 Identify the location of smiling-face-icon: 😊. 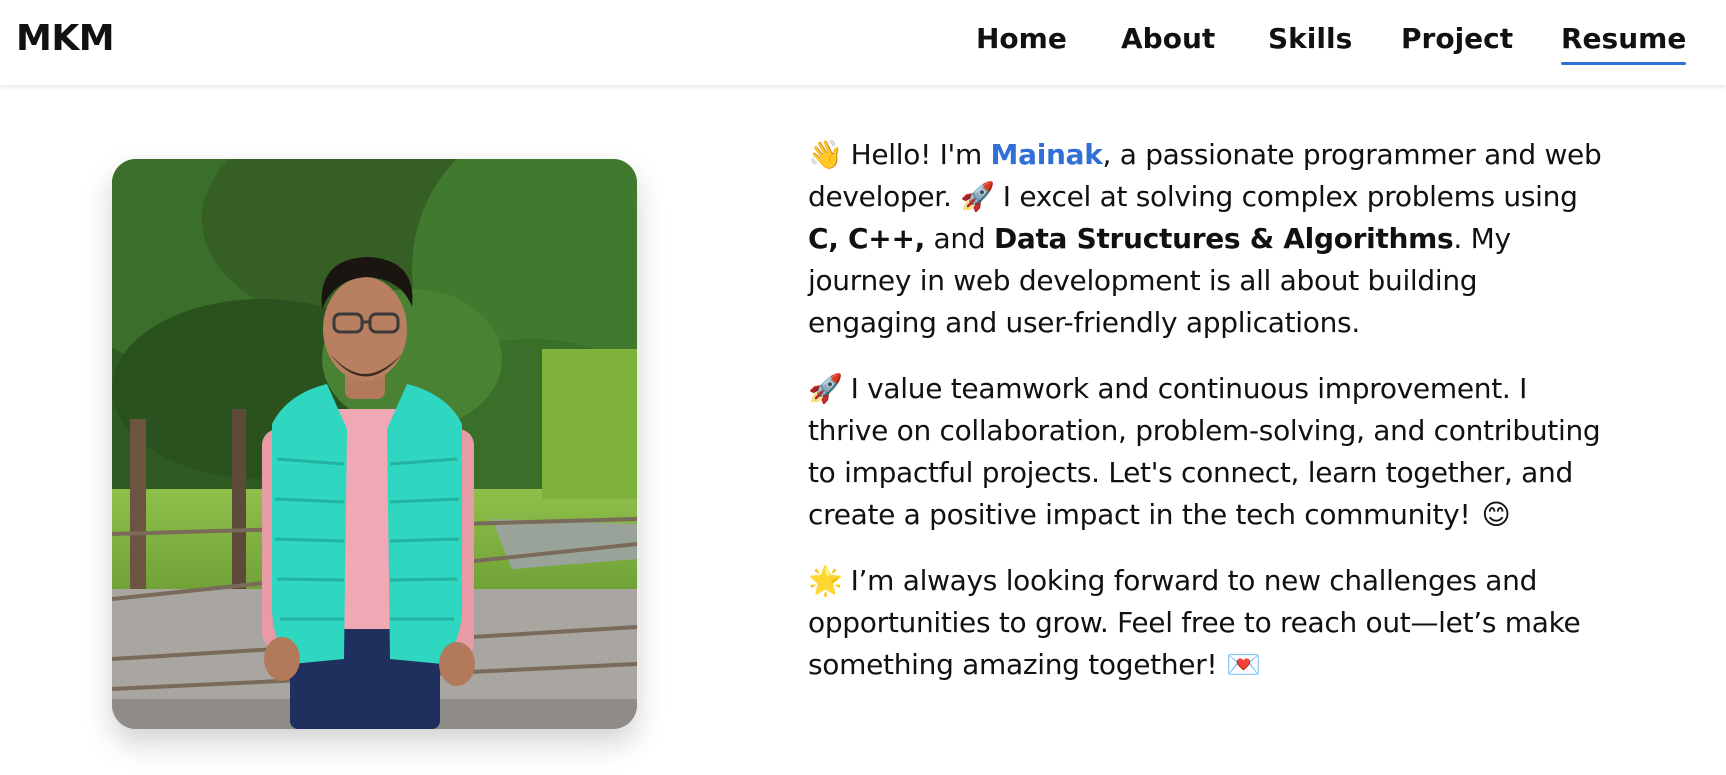
(1496, 514).